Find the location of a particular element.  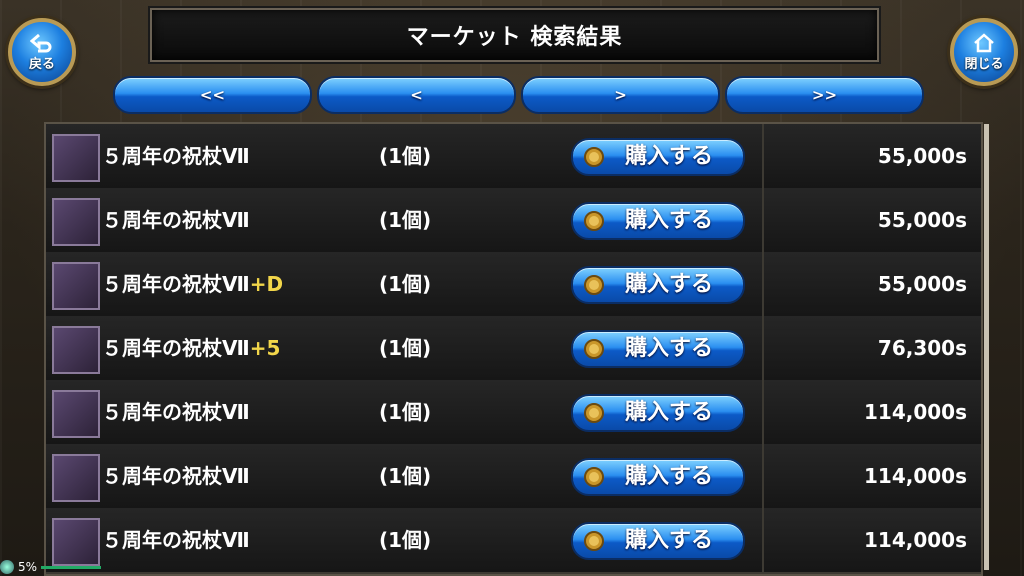

pagination: << < > >> is located at coordinates (518, 95).